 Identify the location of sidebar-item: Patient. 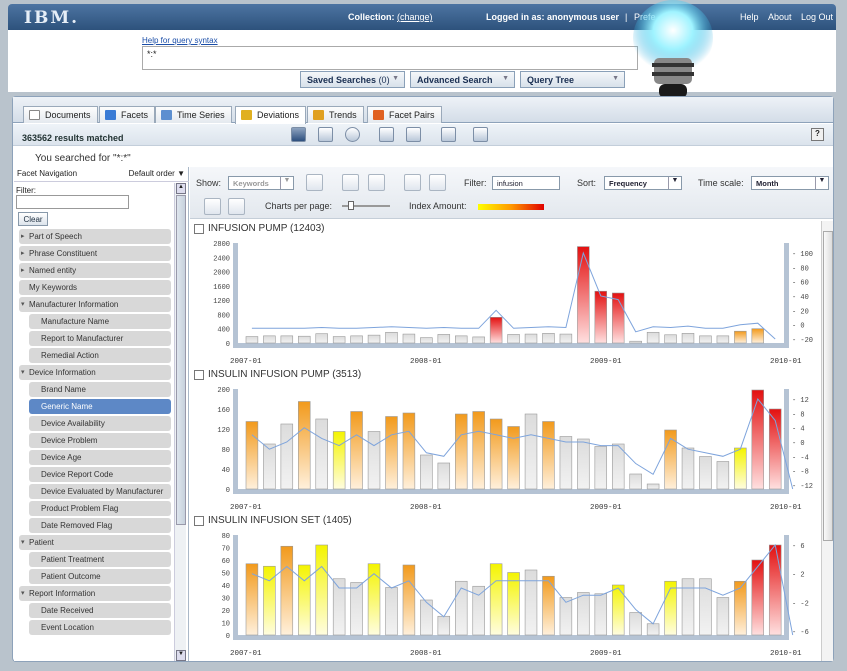
(95, 542).